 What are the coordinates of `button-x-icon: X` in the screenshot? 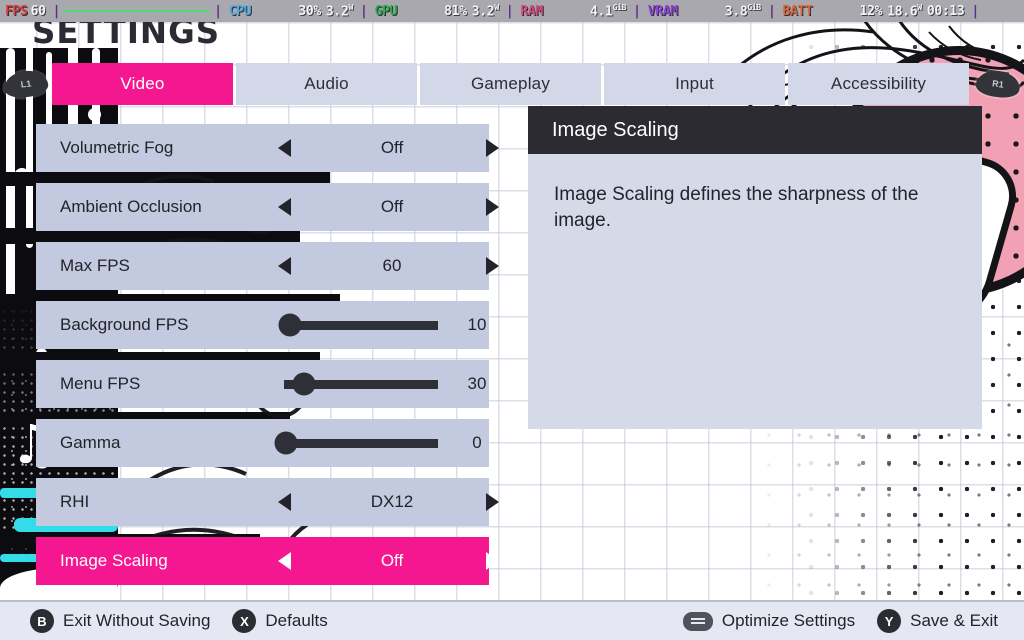 It's located at (244, 621).